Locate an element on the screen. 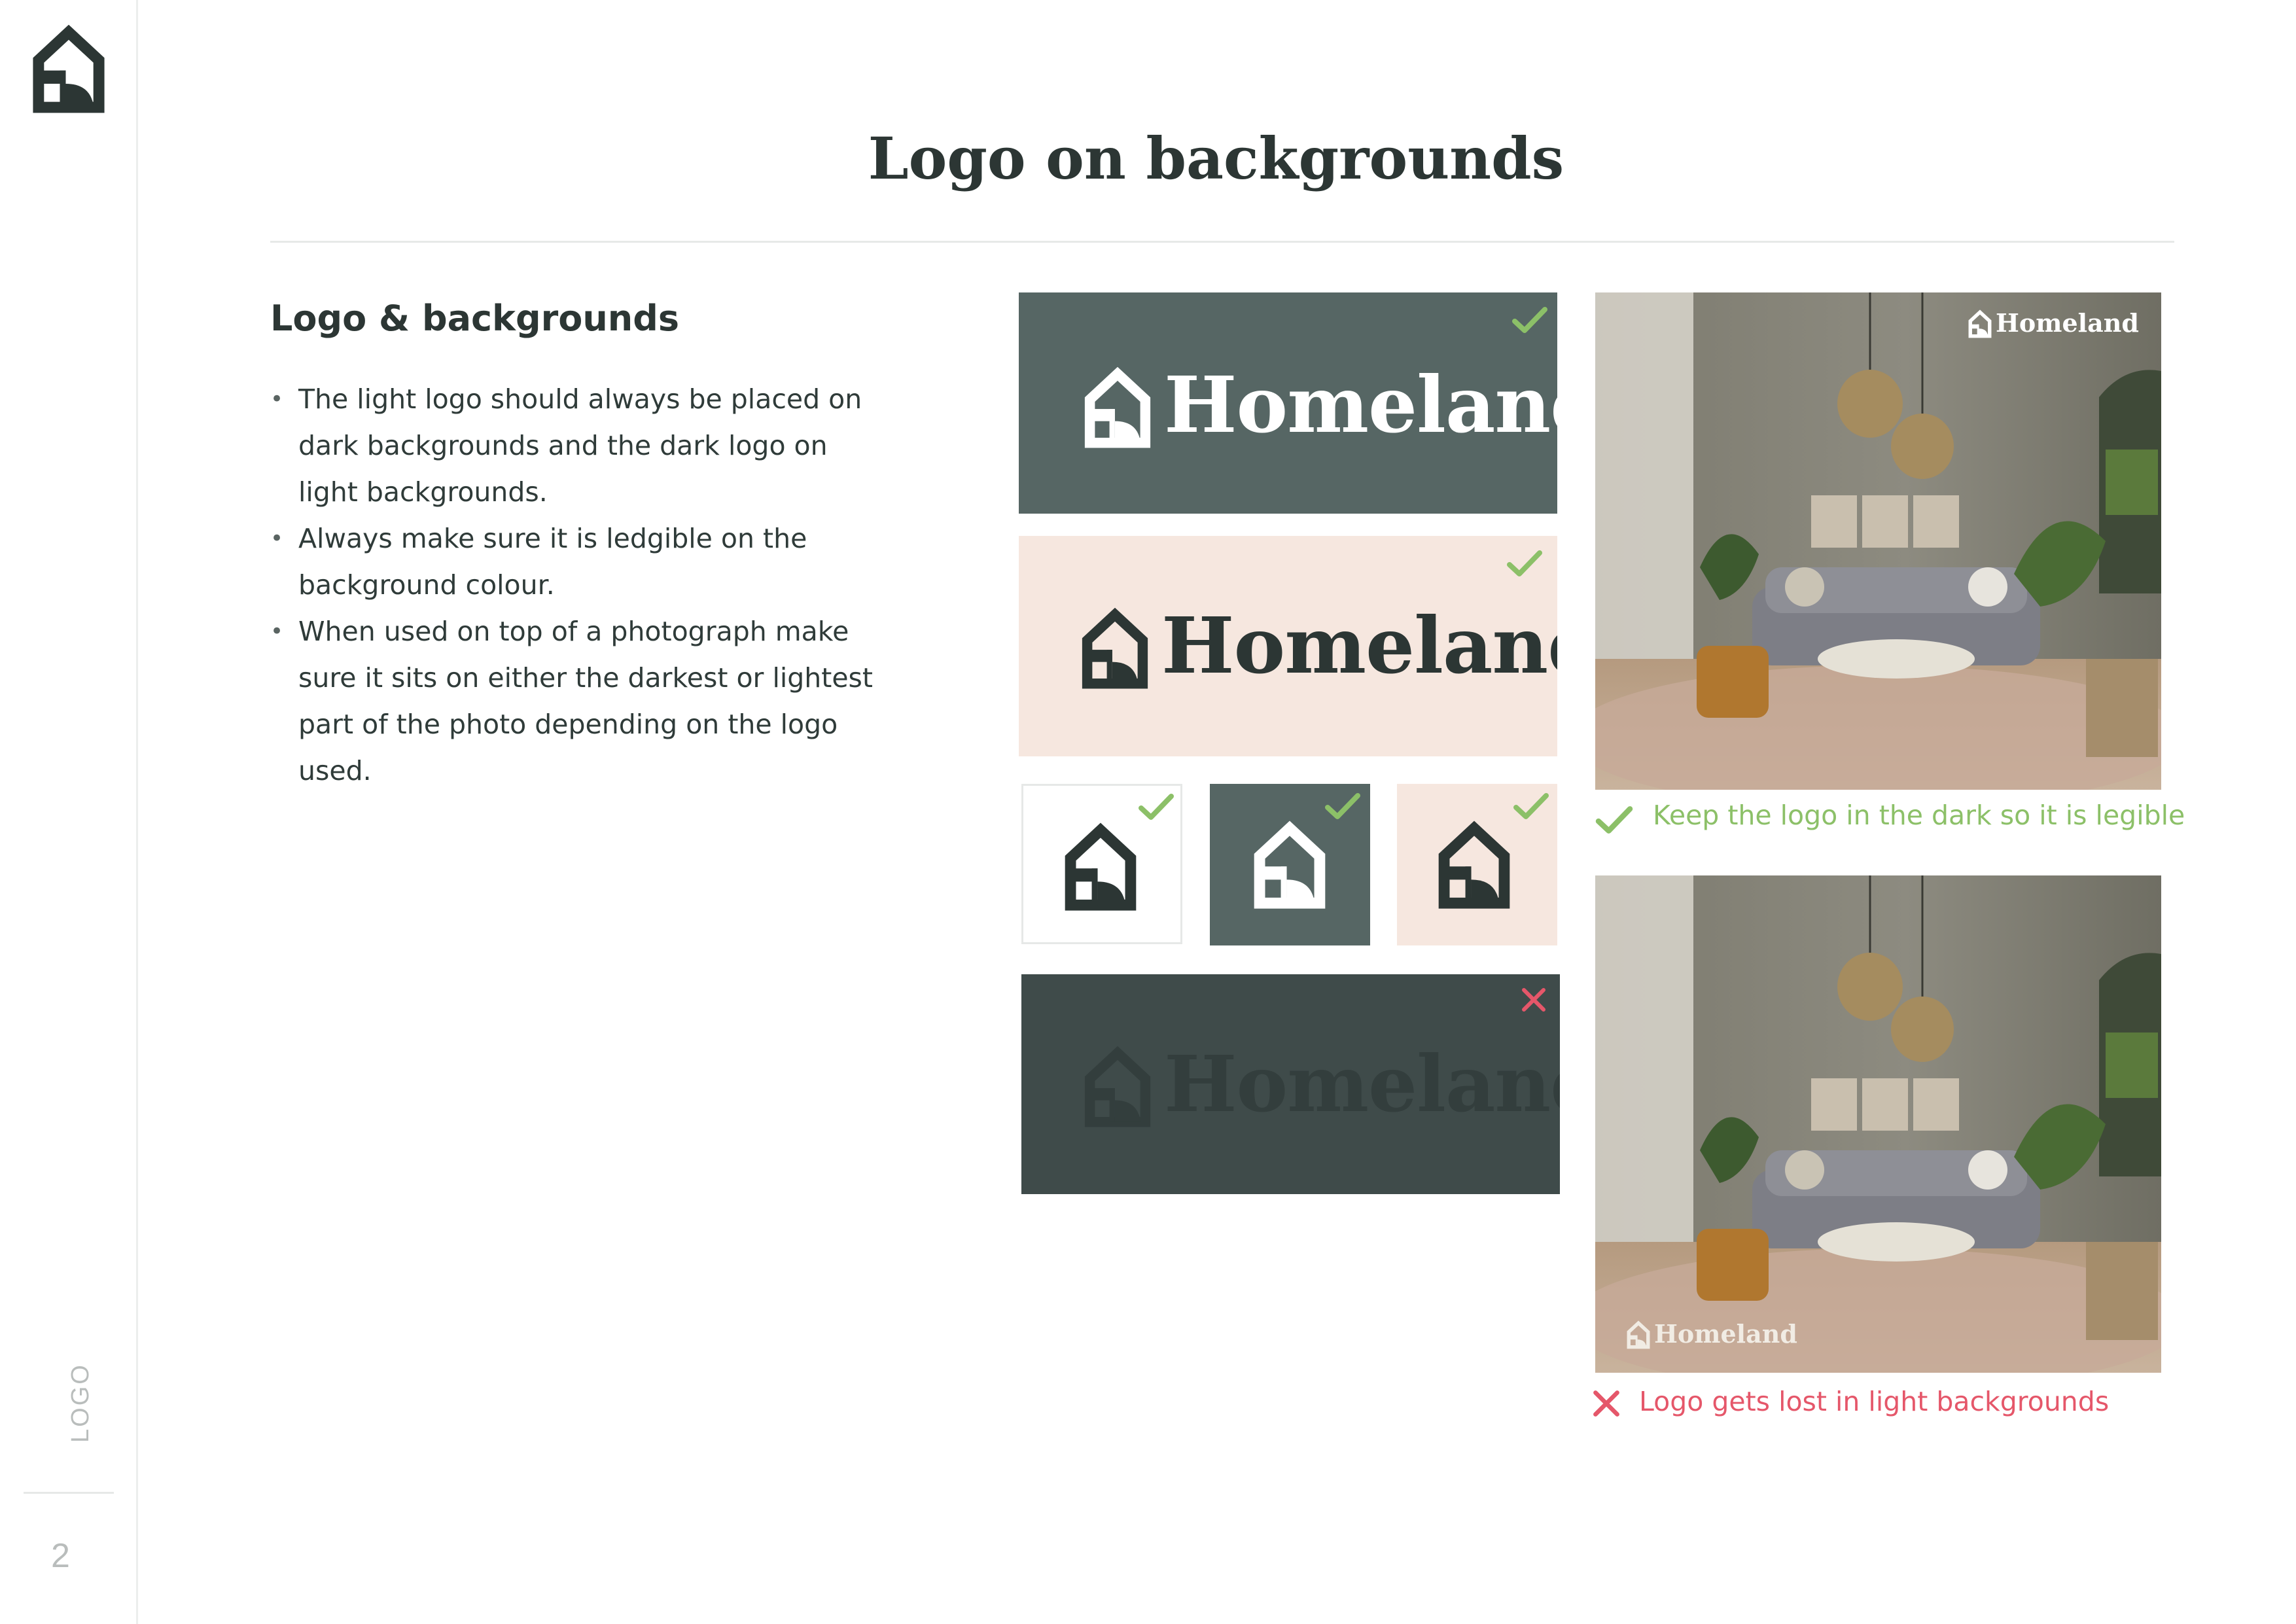 This screenshot has width=2296, height=1624. logo-panel-dark-on-dark: Homeland is located at coordinates (1290, 1084).